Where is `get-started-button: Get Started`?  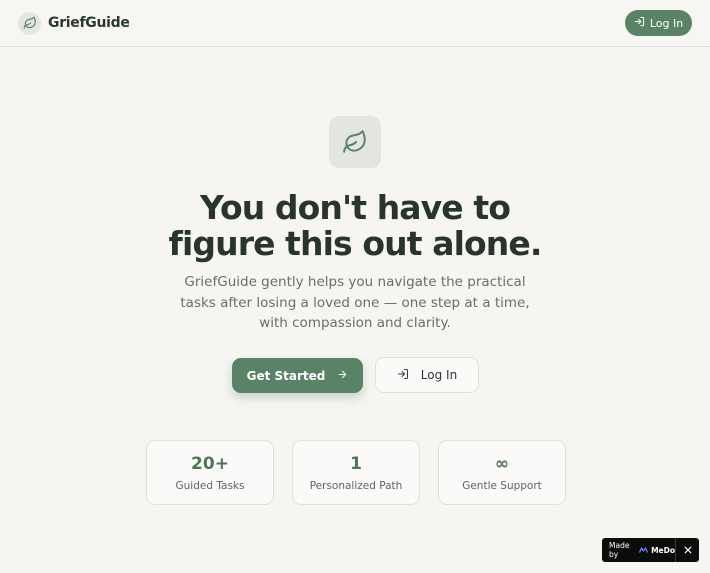 get-started-button: Get Started is located at coordinates (297, 375).